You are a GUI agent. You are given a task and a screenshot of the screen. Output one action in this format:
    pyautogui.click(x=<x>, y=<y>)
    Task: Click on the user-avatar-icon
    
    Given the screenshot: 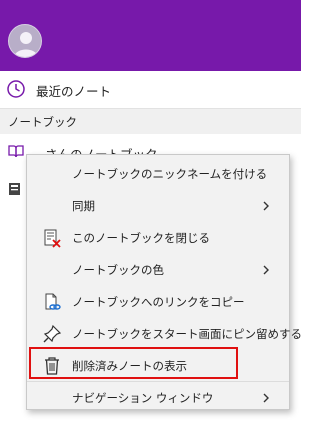 What is the action you would take?
    pyautogui.click(x=26, y=44)
    